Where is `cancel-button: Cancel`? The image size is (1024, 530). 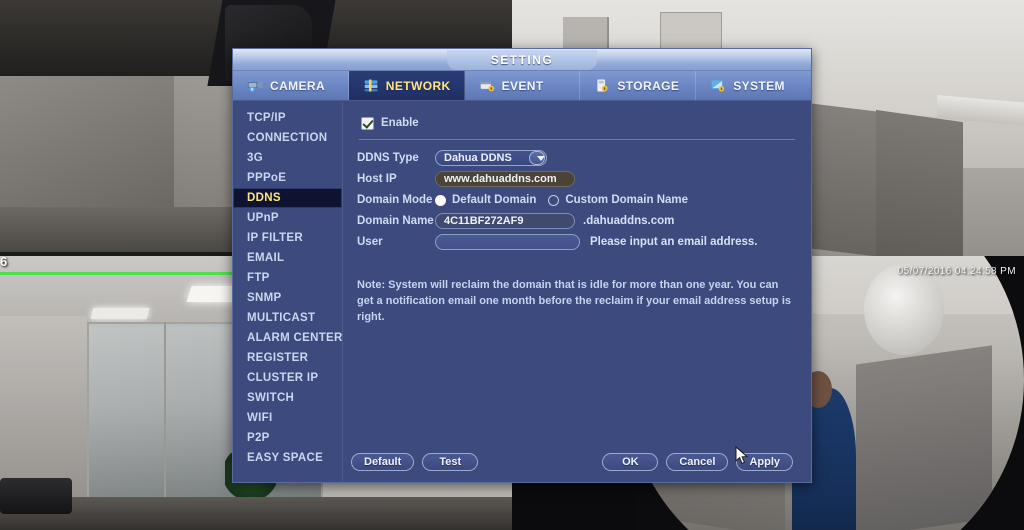
cancel-button: Cancel is located at coordinates (697, 462).